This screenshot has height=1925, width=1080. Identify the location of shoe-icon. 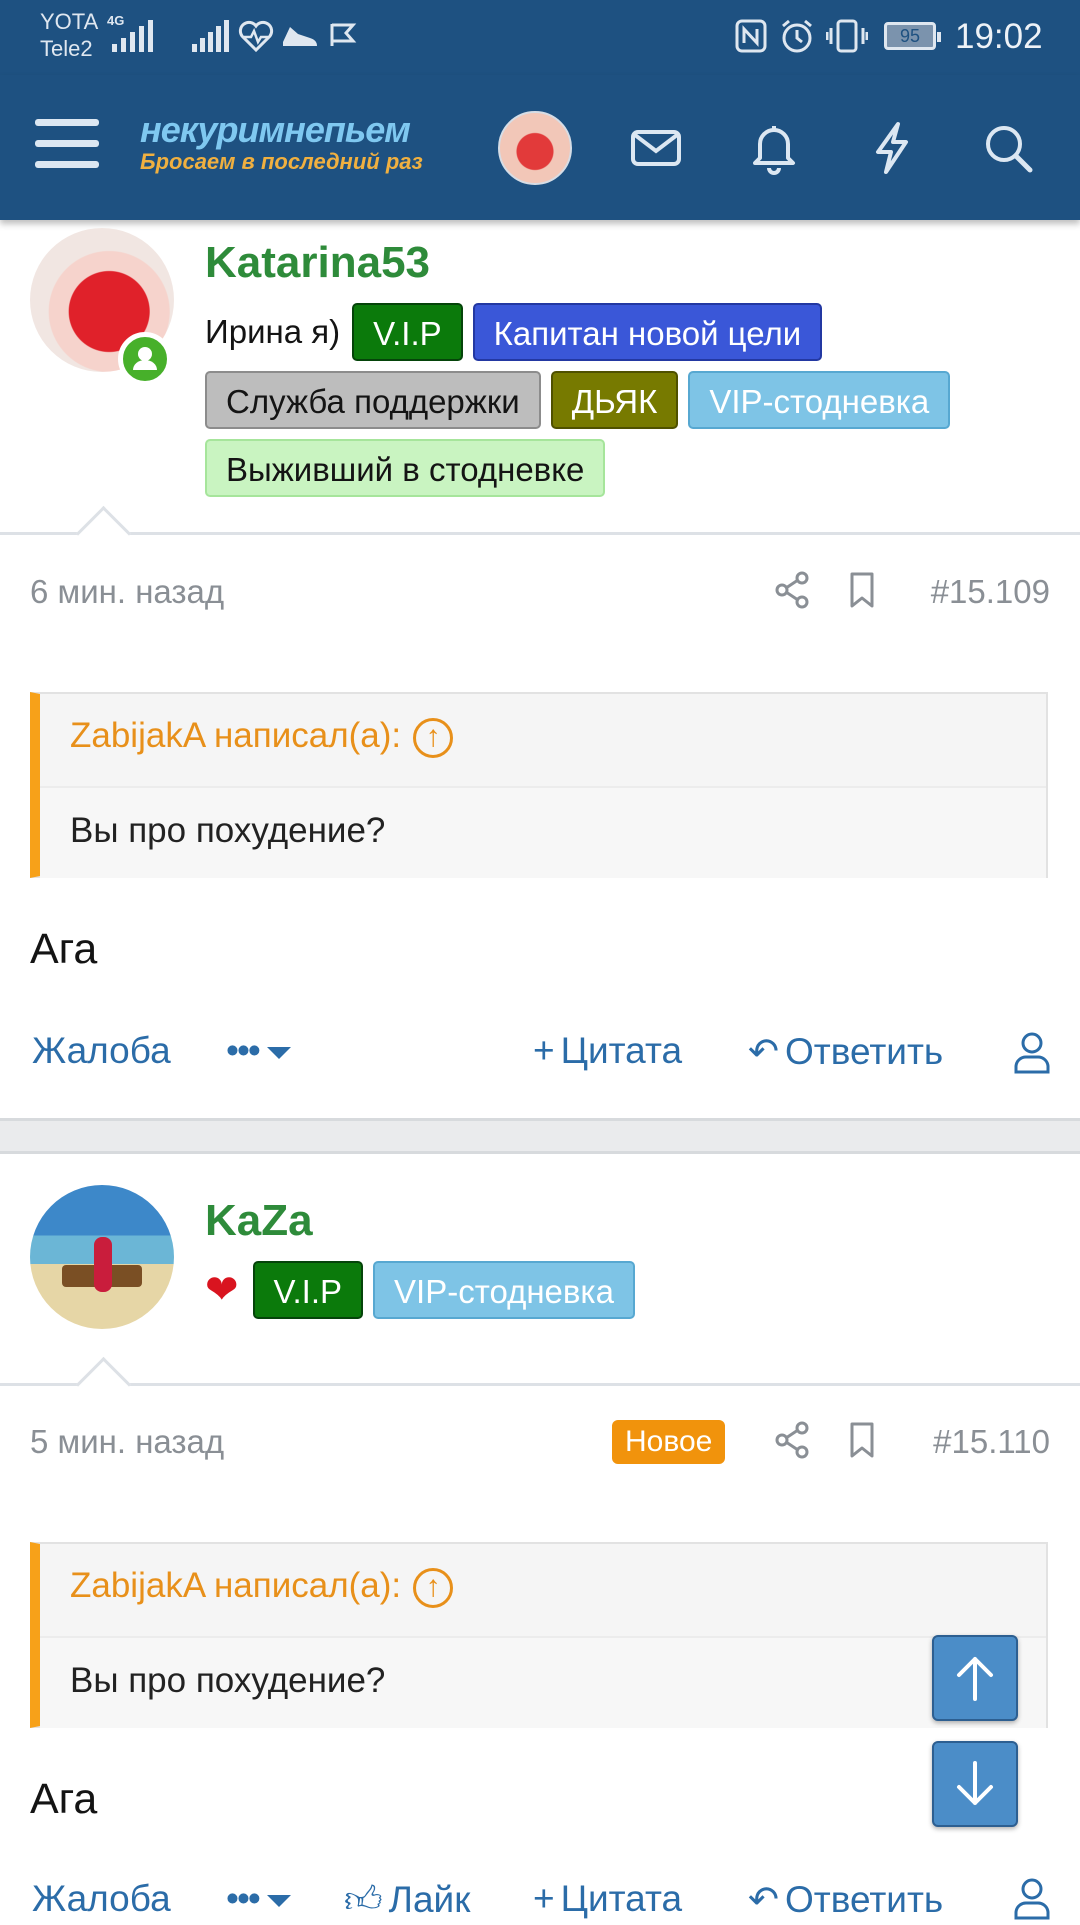
(300, 36).